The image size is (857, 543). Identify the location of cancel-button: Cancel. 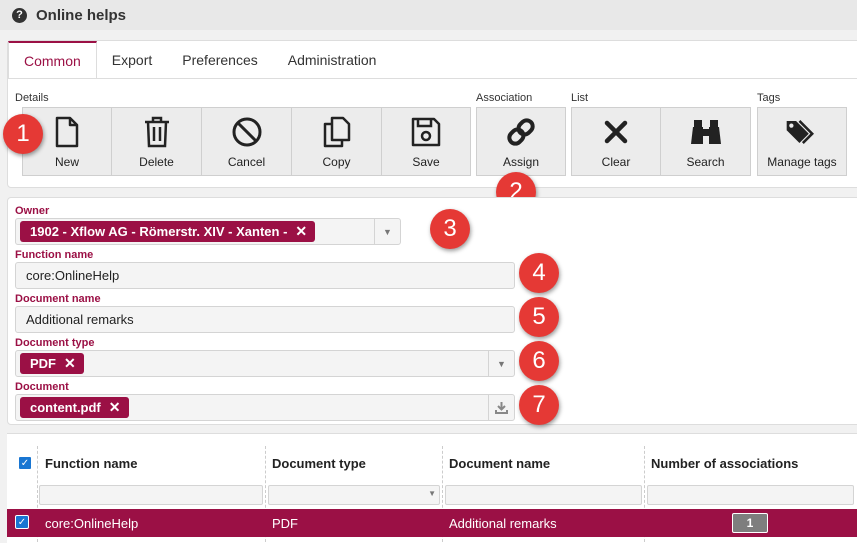
(246, 141).